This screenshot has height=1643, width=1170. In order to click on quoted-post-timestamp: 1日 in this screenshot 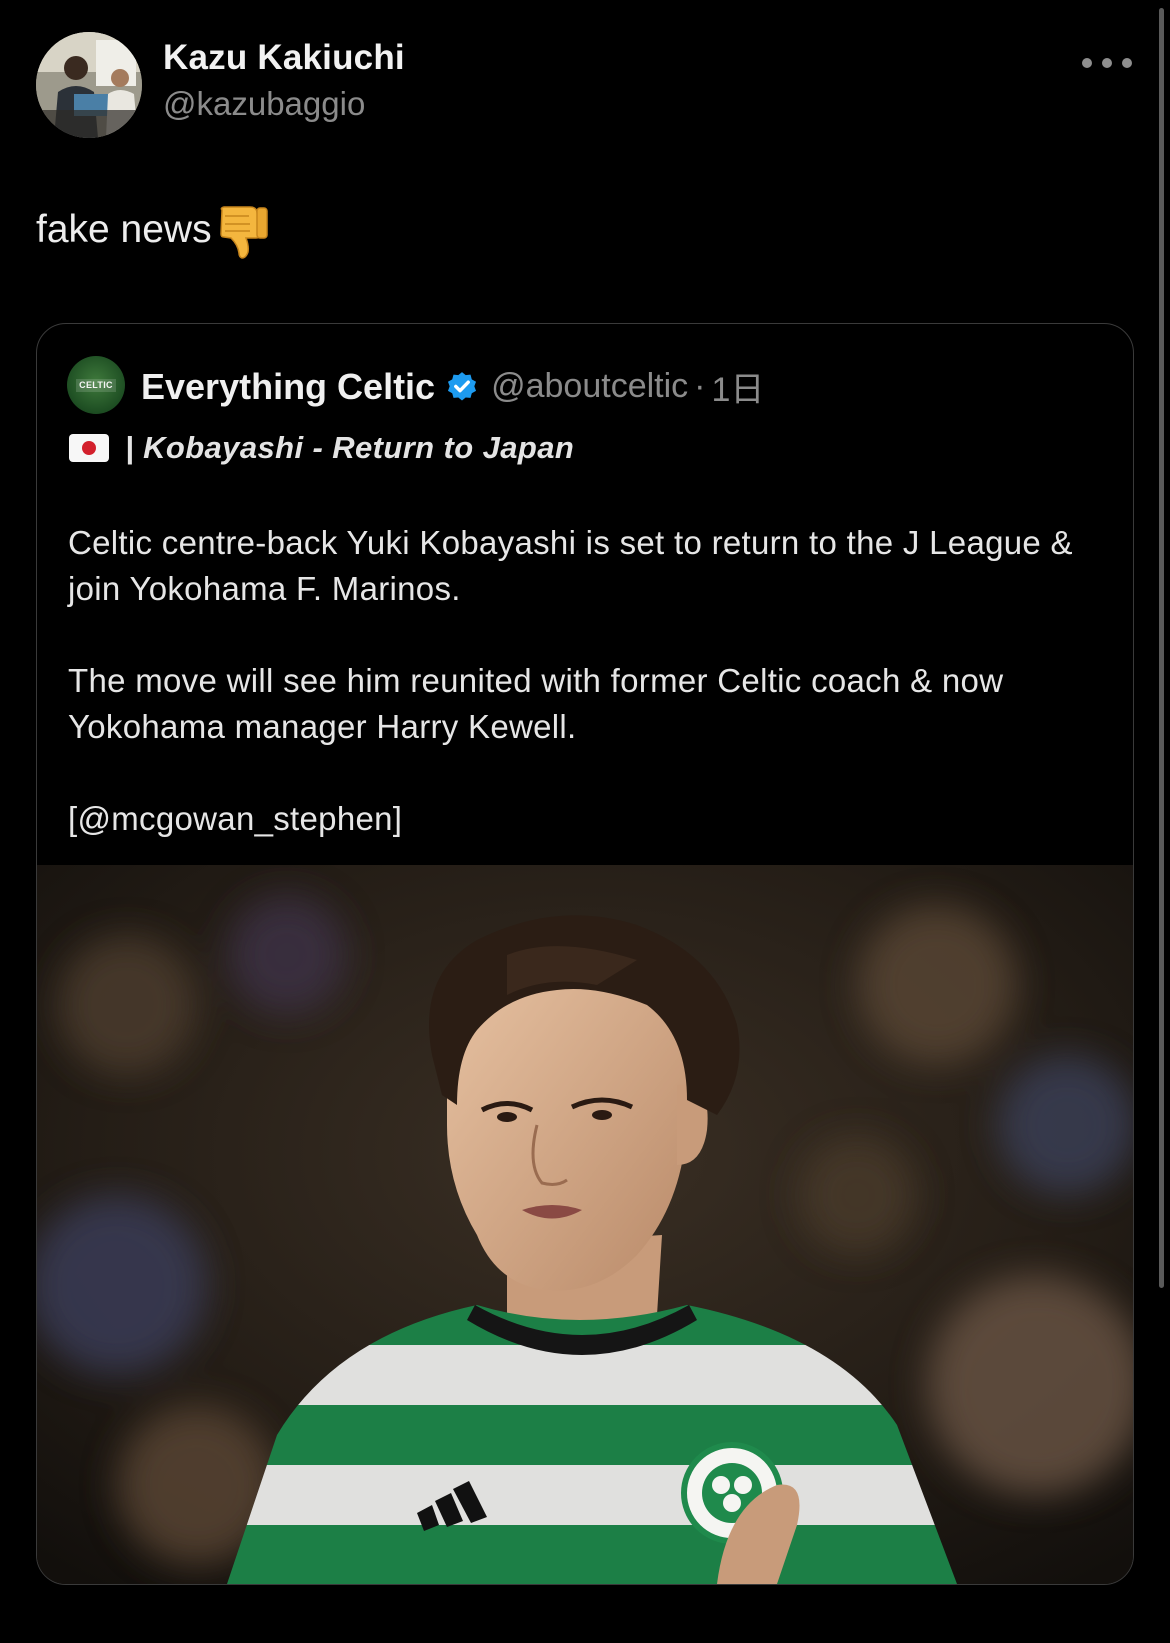, I will do `click(737, 386)`.